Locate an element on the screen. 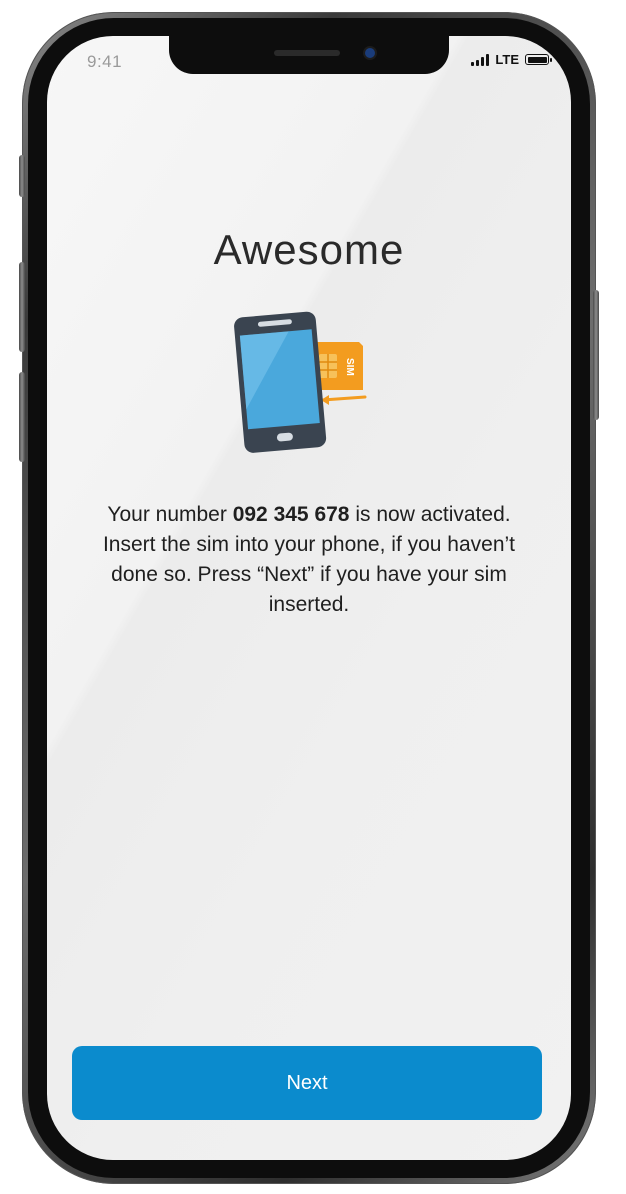 The width and height of the screenshot is (626, 1194). volume-down-button is located at coordinates (22, 417).